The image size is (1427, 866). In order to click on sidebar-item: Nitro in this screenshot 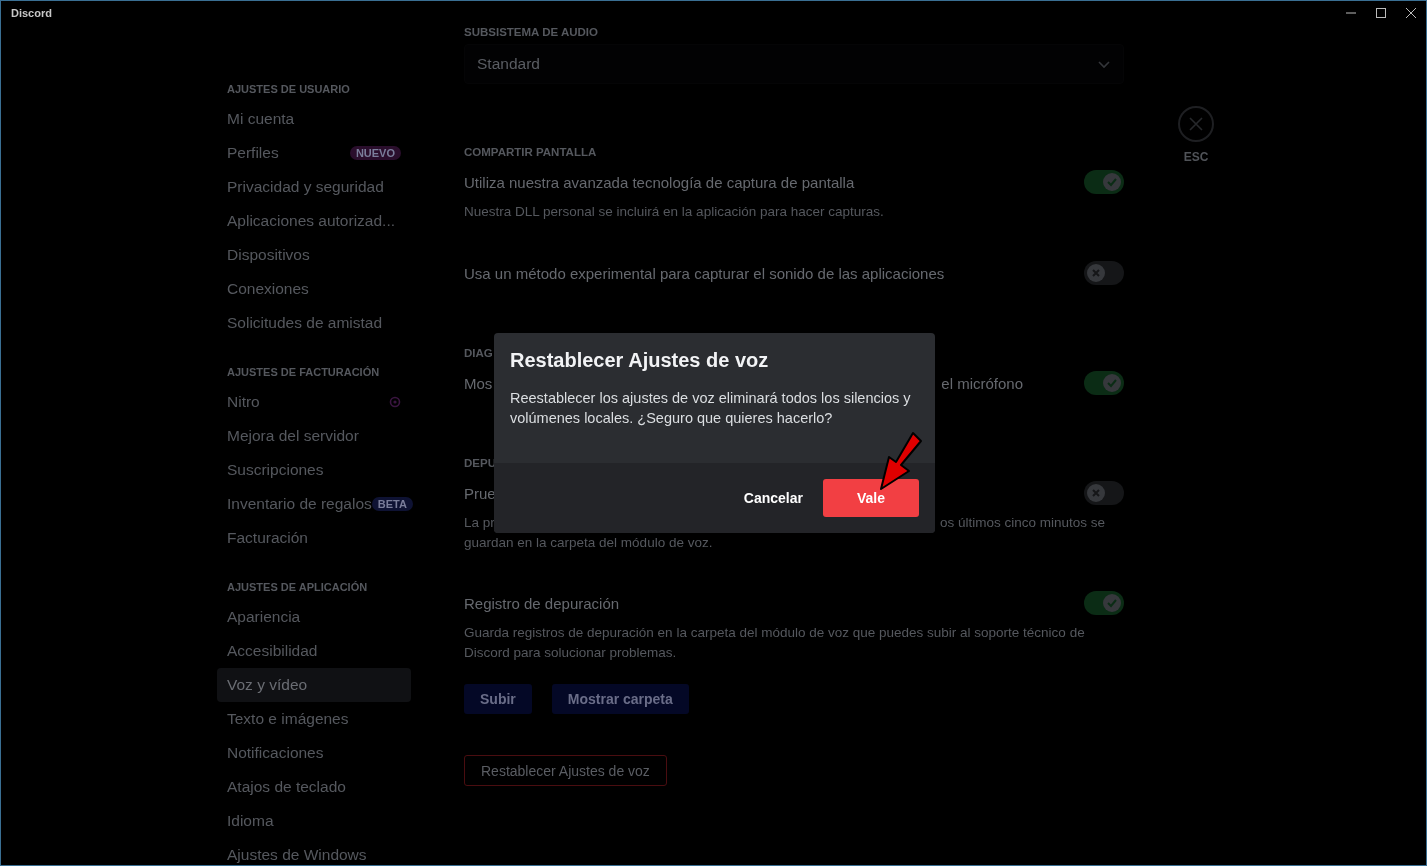, I will do `click(314, 402)`.